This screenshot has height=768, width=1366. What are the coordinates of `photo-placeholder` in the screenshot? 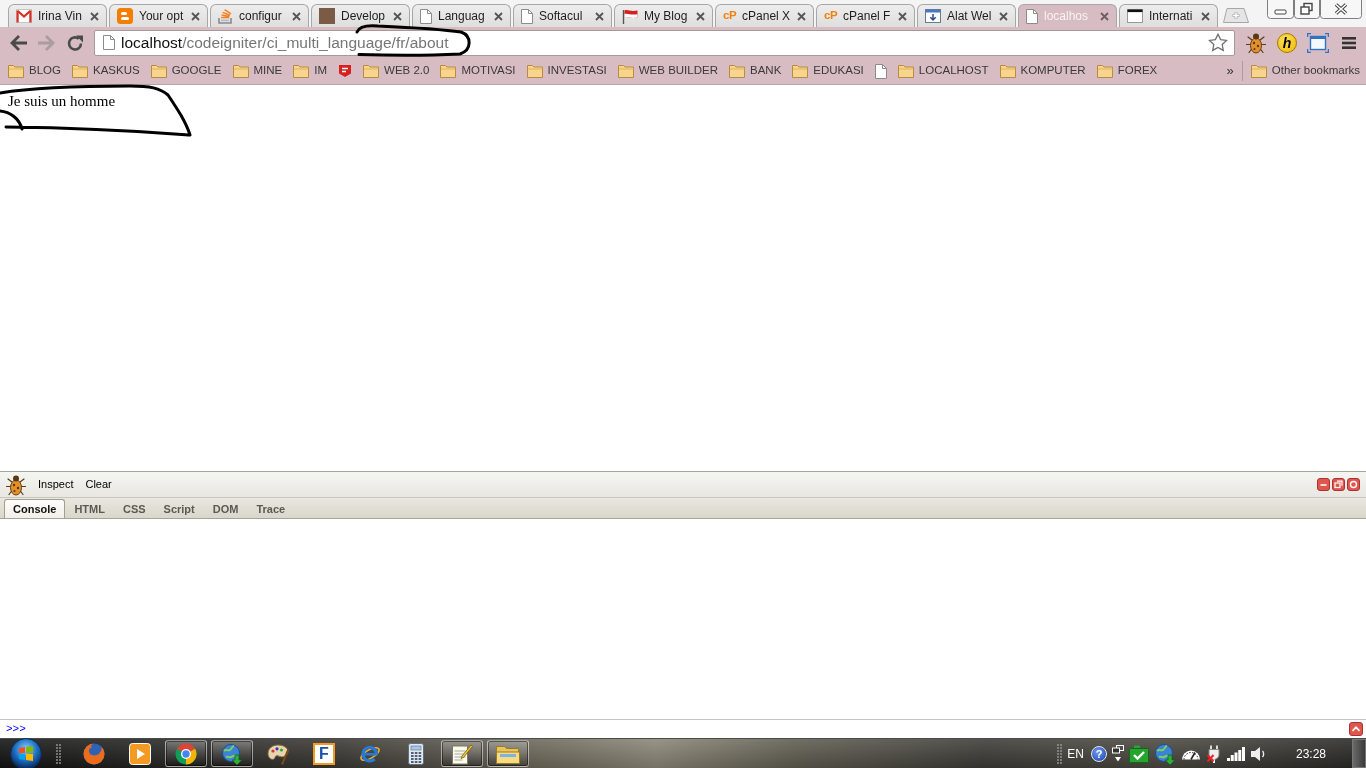 It's located at (327, 16).